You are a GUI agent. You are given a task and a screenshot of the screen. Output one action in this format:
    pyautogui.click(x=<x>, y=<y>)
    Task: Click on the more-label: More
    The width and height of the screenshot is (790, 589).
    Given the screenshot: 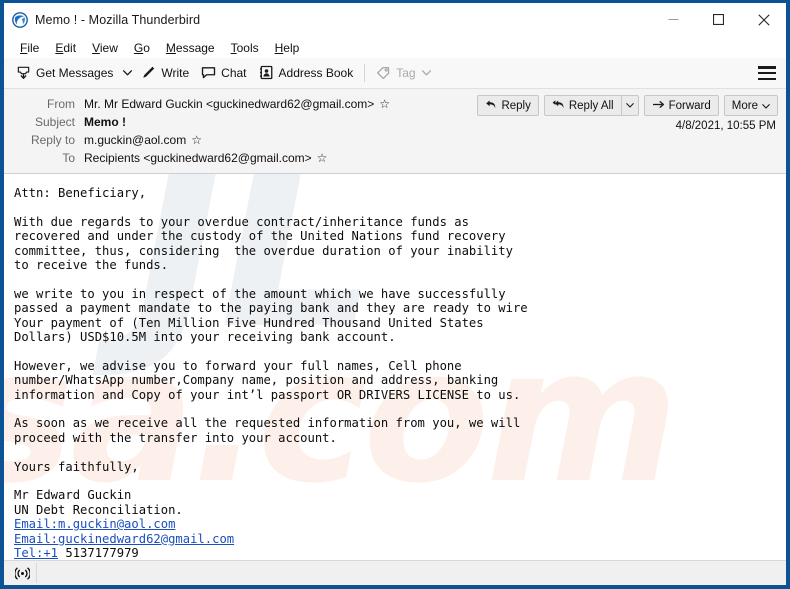 What is the action you would take?
    pyautogui.click(x=744, y=105)
    